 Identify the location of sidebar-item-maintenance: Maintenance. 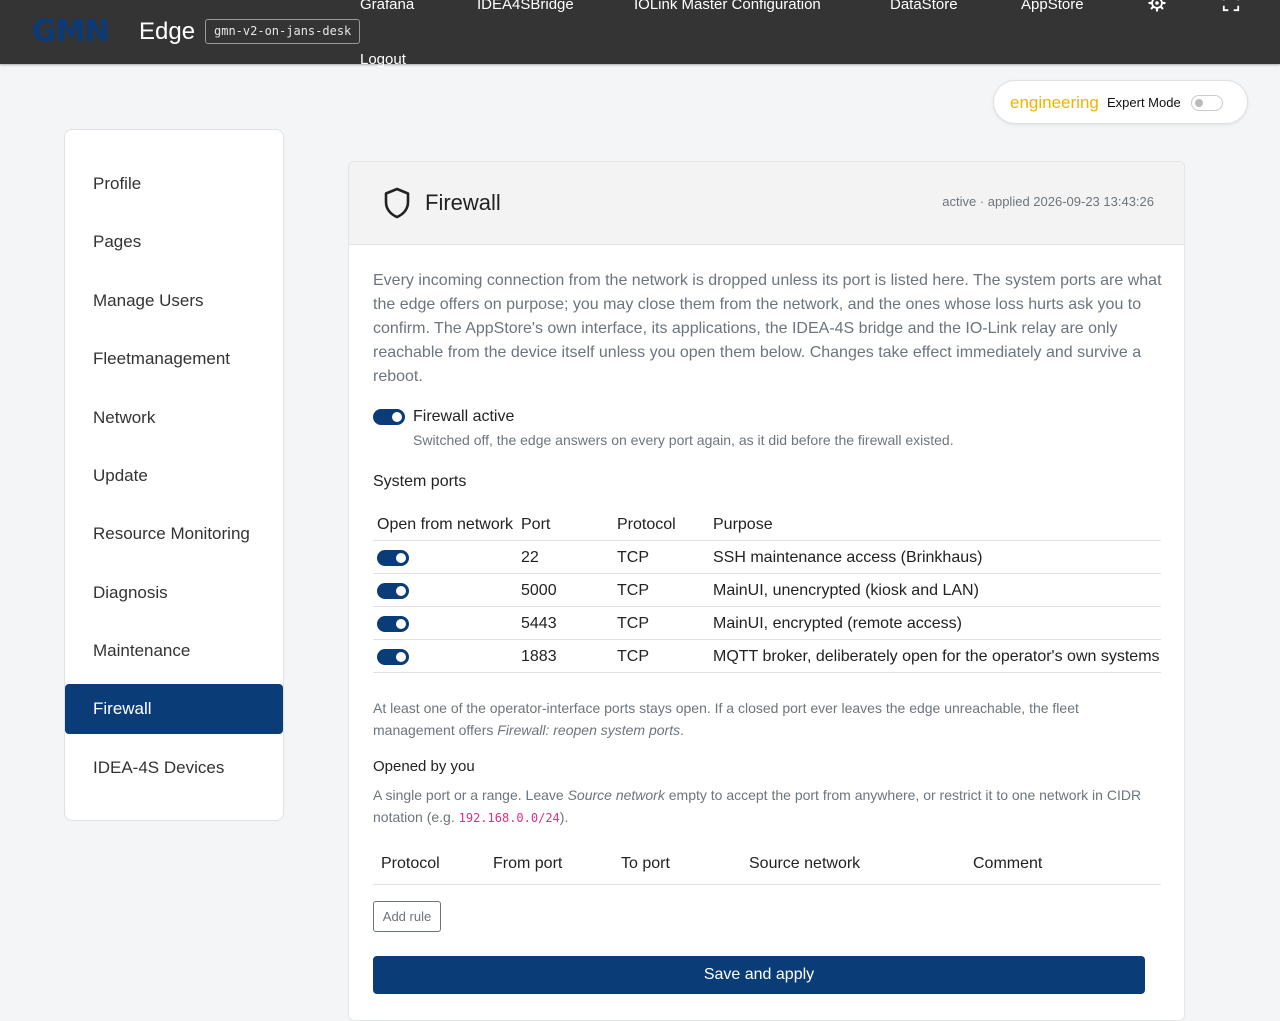
(174, 651).